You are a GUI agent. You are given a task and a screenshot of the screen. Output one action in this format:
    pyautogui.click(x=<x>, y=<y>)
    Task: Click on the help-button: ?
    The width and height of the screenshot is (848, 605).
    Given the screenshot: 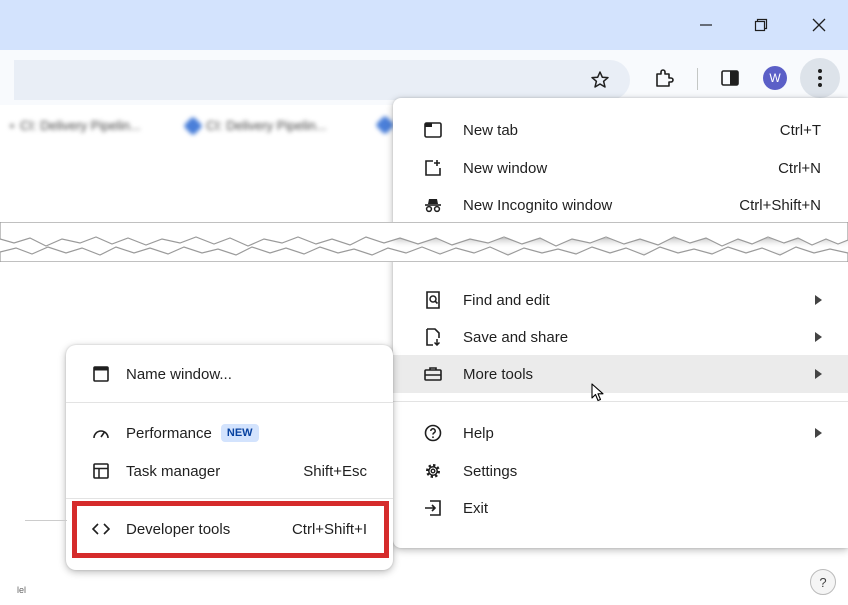 What is the action you would take?
    pyautogui.click(x=823, y=582)
    